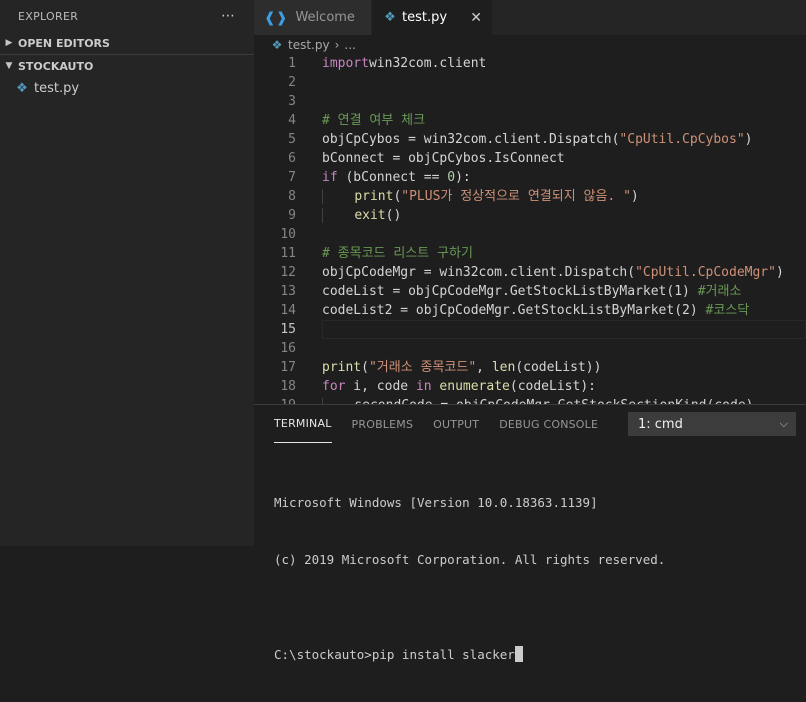 The image size is (806, 702). Describe the element at coordinates (564, 158) in the screenshot. I see `code-text: bConnect = objCpCybos.IsConnect` at that location.